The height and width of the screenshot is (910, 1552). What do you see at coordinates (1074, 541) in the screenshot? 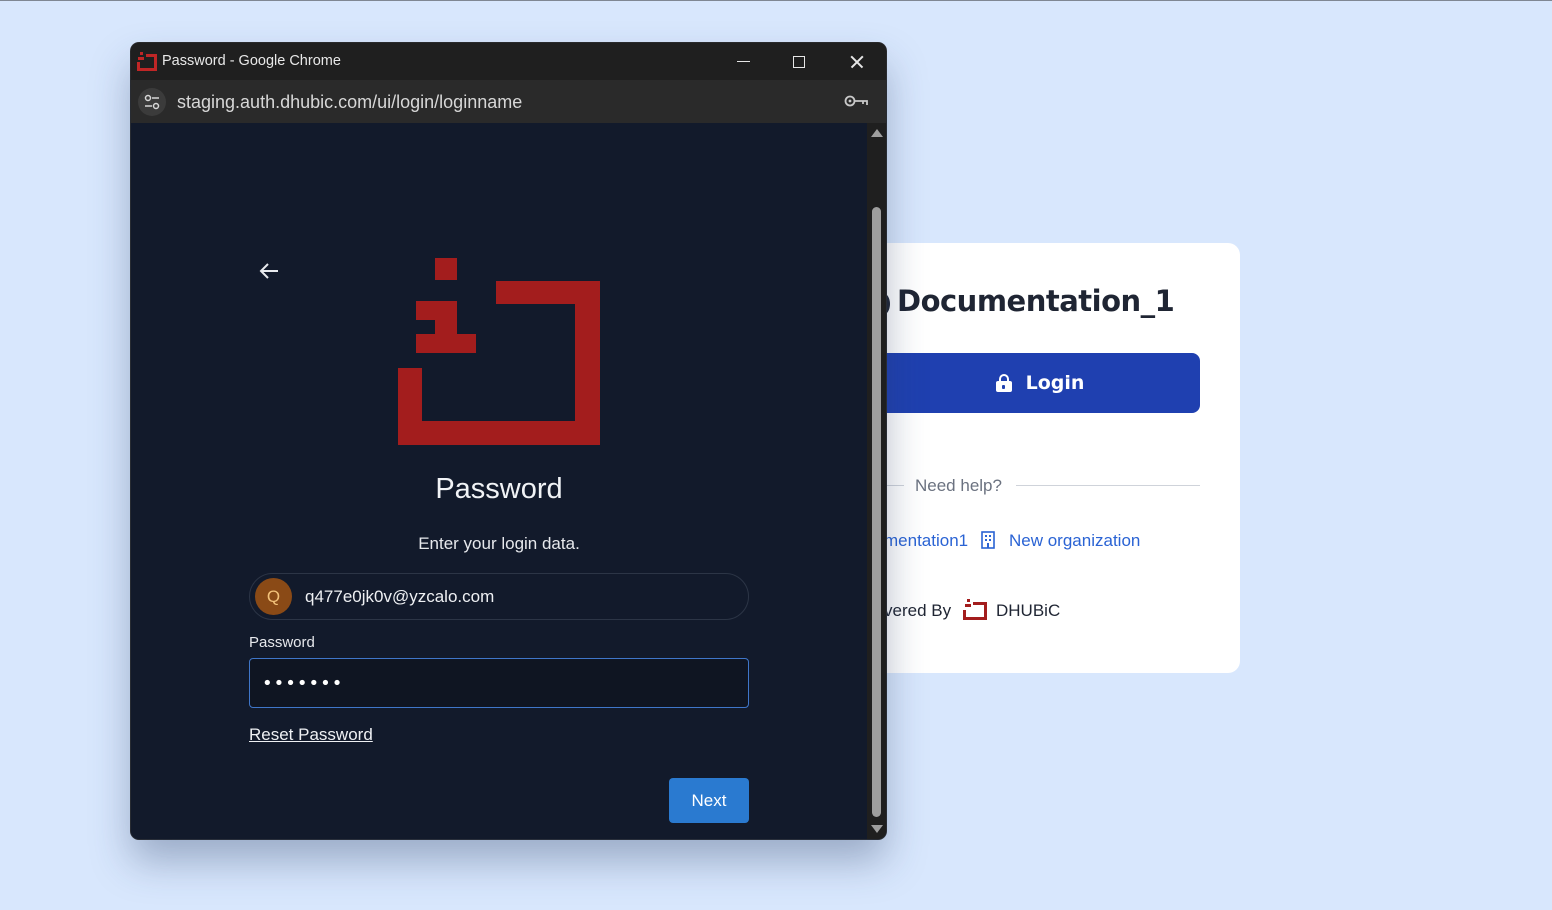
I see `new-organization-link: New organization` at bounding box center [1074, 541].